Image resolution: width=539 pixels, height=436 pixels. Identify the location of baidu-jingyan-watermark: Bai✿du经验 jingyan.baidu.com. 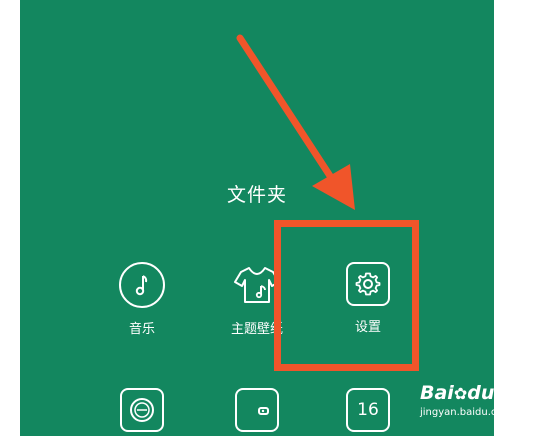
(479, 403).